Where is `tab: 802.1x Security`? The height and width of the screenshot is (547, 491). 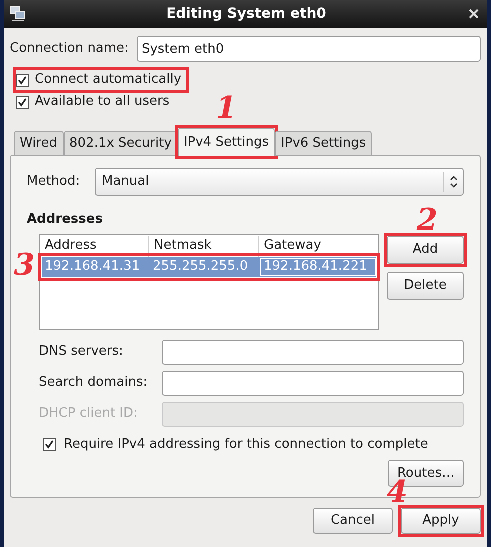
tab: 802.1x Security is located at coordinates (121, 143).